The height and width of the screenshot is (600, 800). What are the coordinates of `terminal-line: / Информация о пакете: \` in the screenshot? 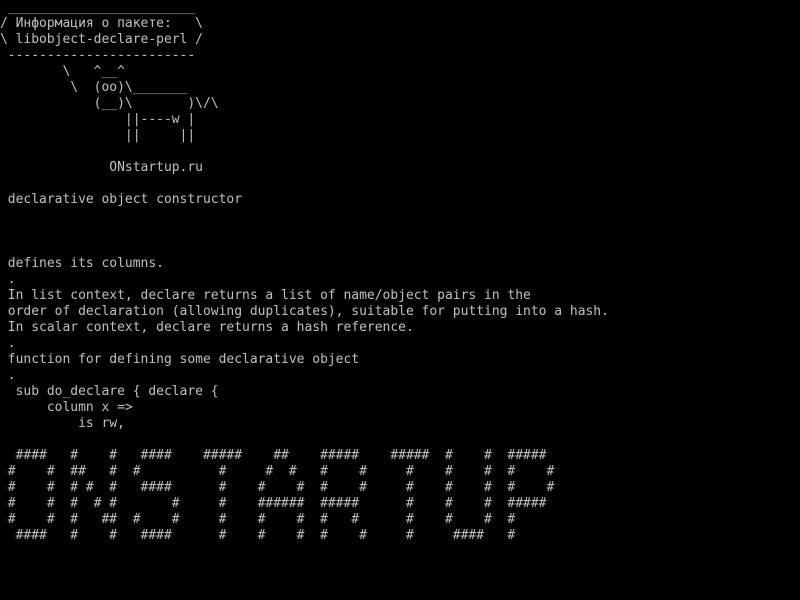 It's located at (101, 23).